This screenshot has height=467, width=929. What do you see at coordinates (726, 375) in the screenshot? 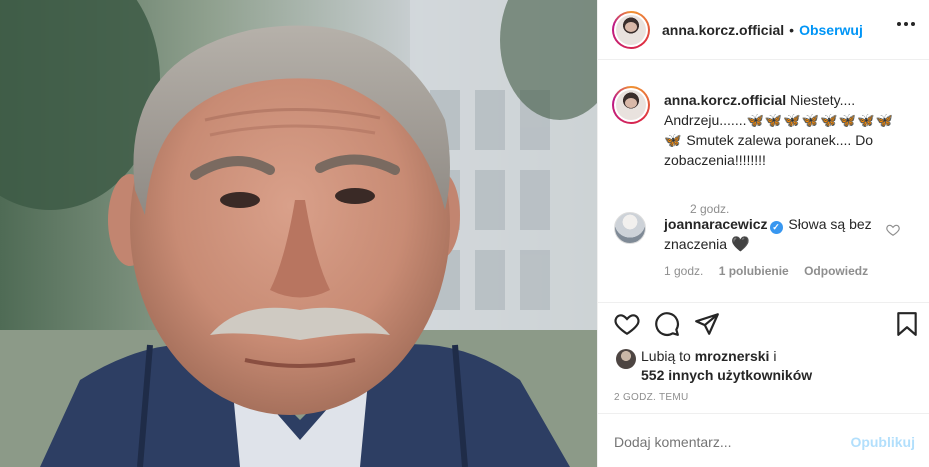
I see `likes-others: 552 innych użytkowników` at bounding box center [726, 375].